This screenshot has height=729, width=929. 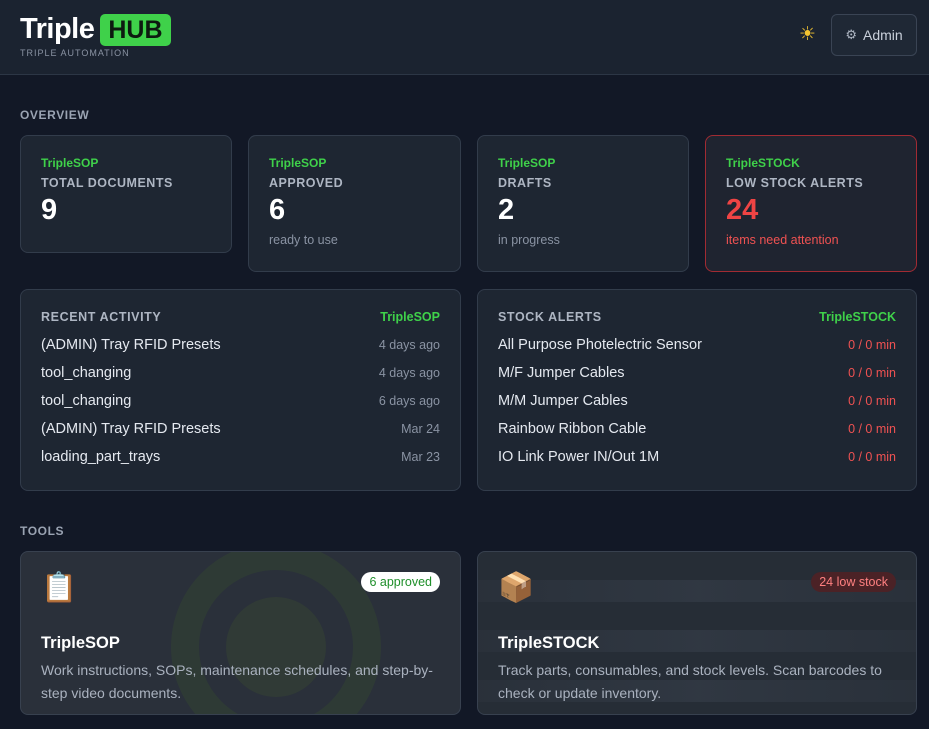 I want to click on stat-value: 24, so click(x=742, y=210).